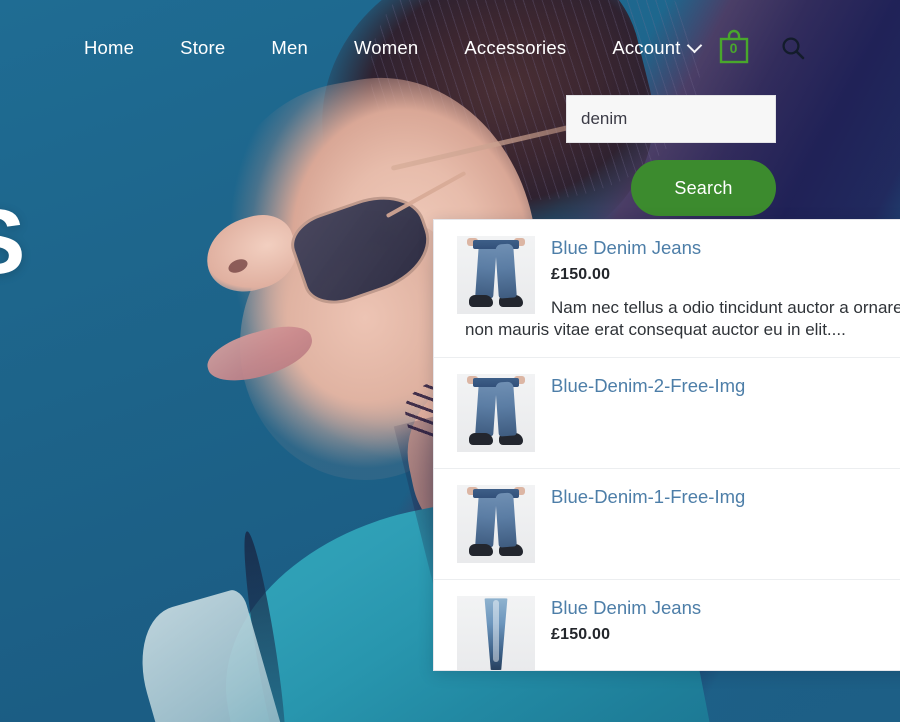  I want to click on search-form: Search, so click(671, 155).